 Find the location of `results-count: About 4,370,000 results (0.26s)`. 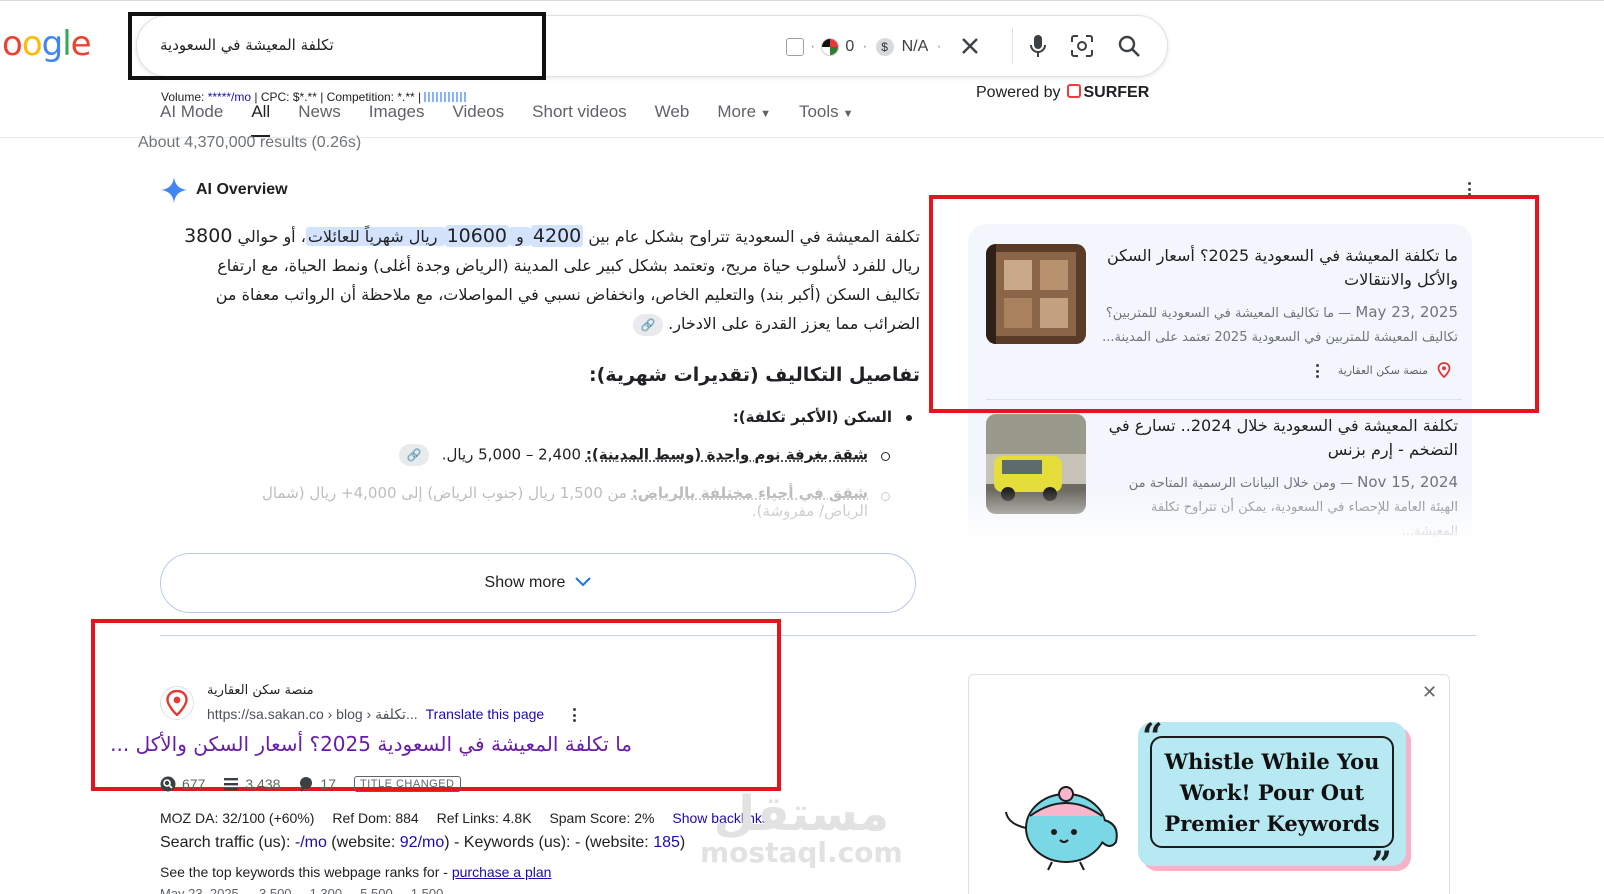

results-count: About 4,370,000 results (0.26s) is located at coordinates (250, 142).